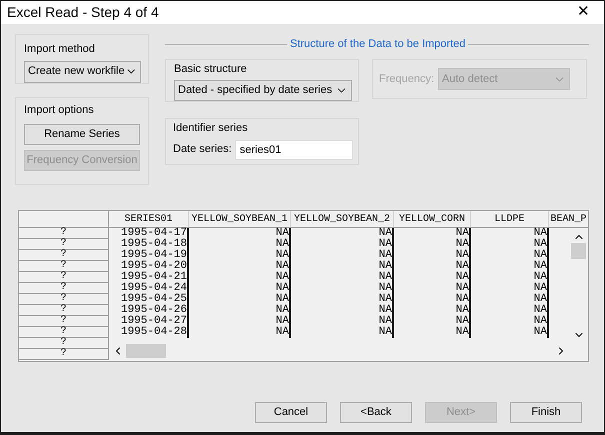  I want to click on column-header: YELLOW_SOYBEAN_1, so click(240, 219).